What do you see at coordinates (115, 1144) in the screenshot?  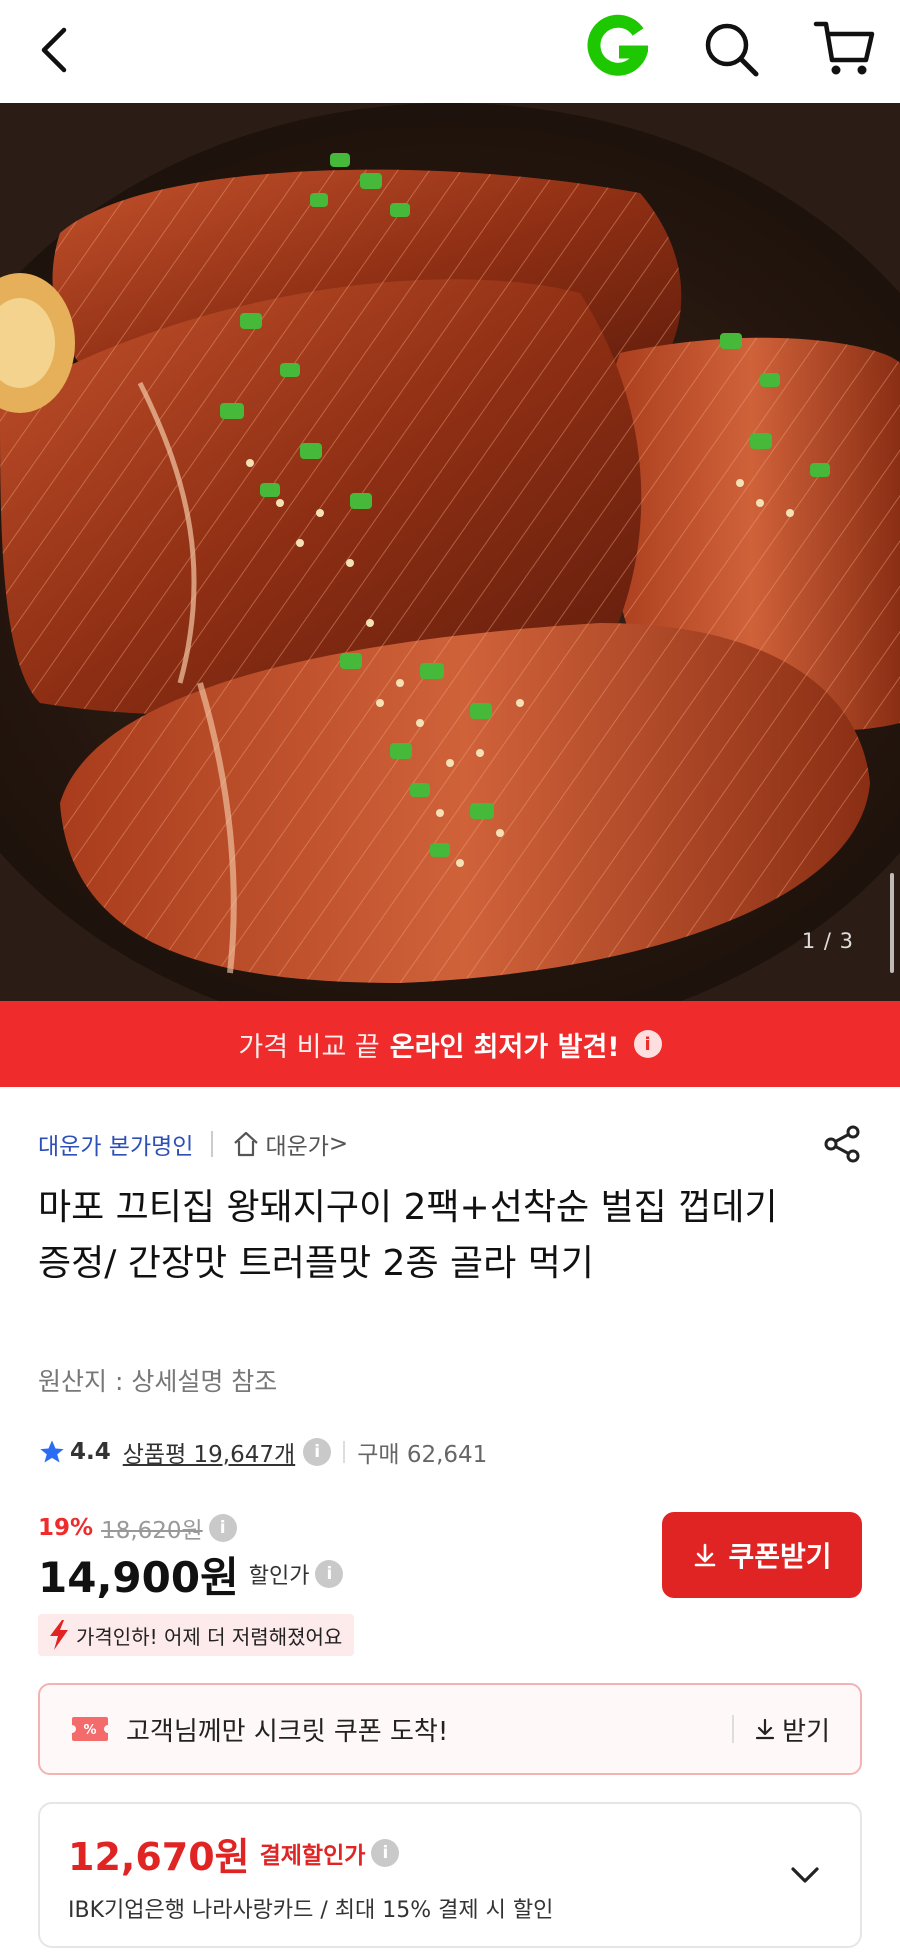 I see `seller-name-link: 대운가 본가명인` at bounding box center [115, 1144].